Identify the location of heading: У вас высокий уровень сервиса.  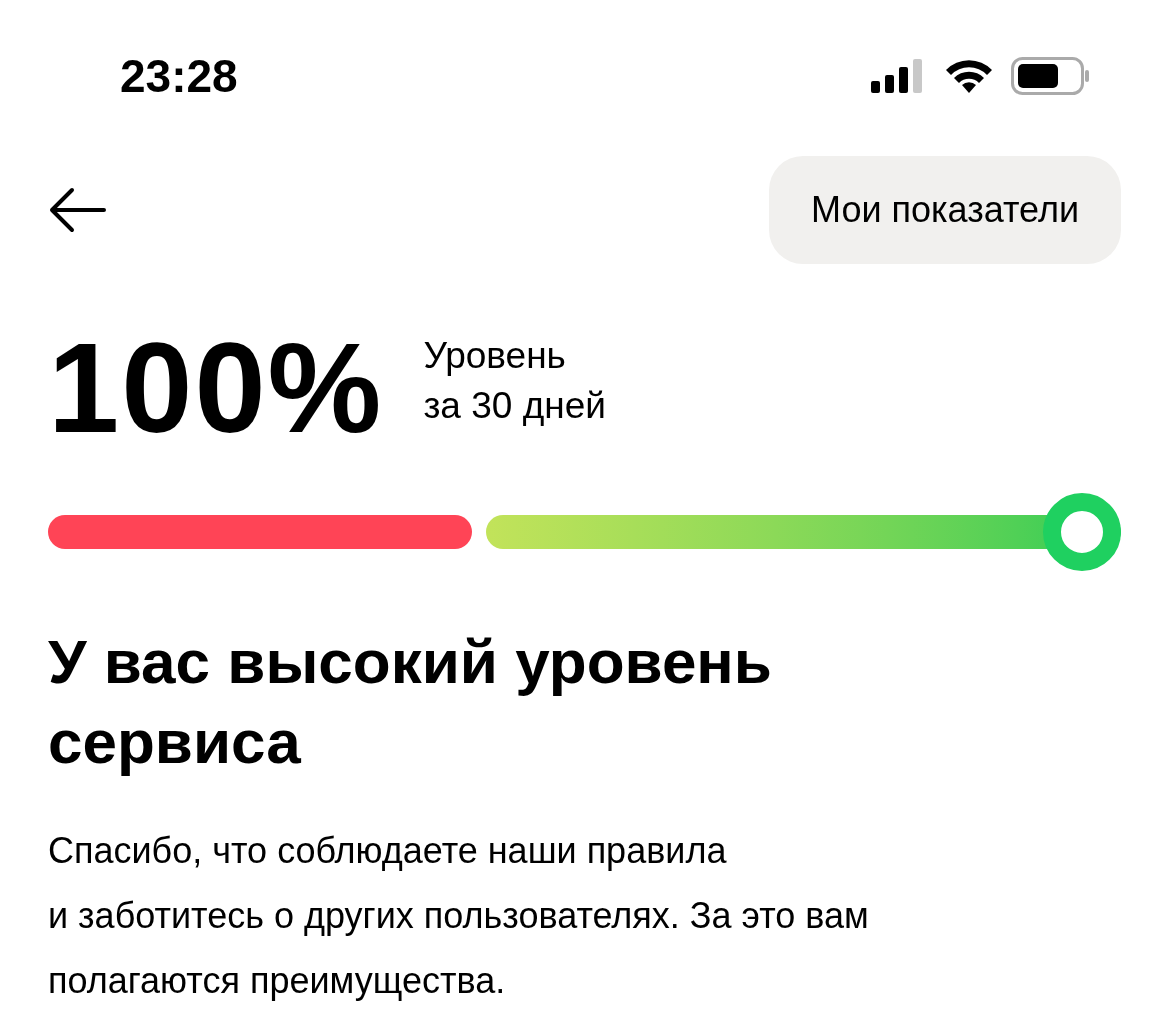
(410, 702).